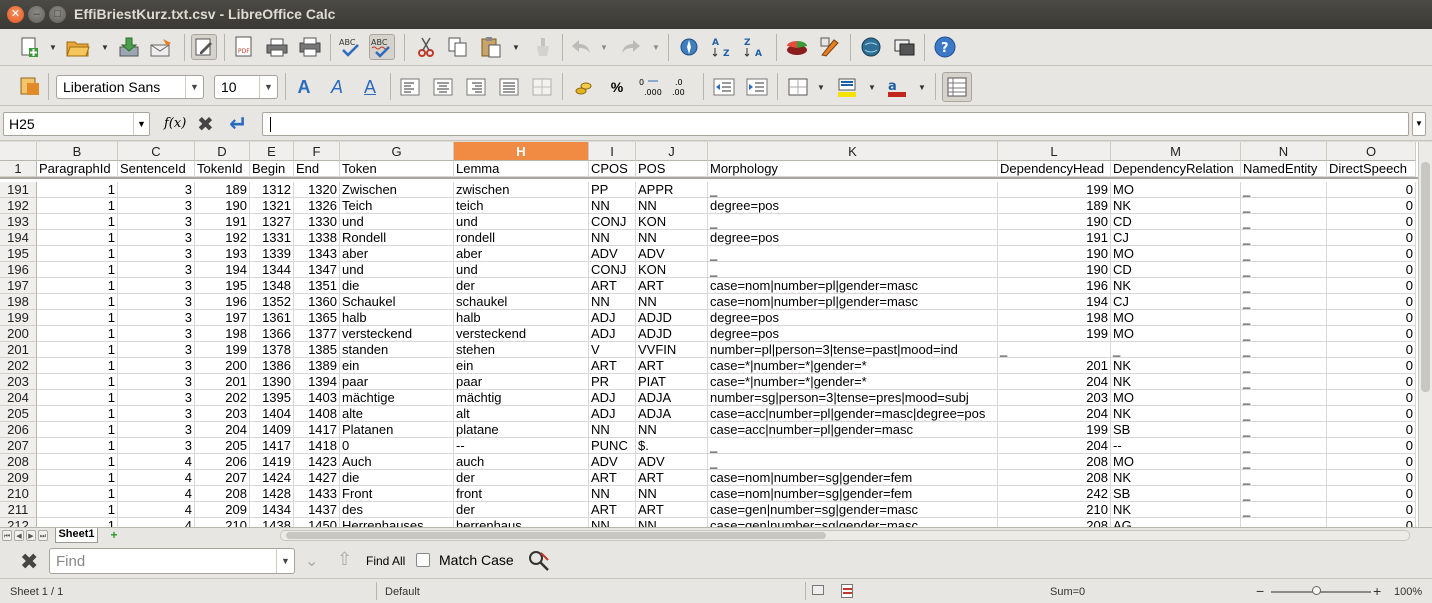 The width and height of the screenshot is (1432, 603). Describe the element at coordinates (853, 318) in the screenshot. I see `table-cell: degree=pos` at that location.